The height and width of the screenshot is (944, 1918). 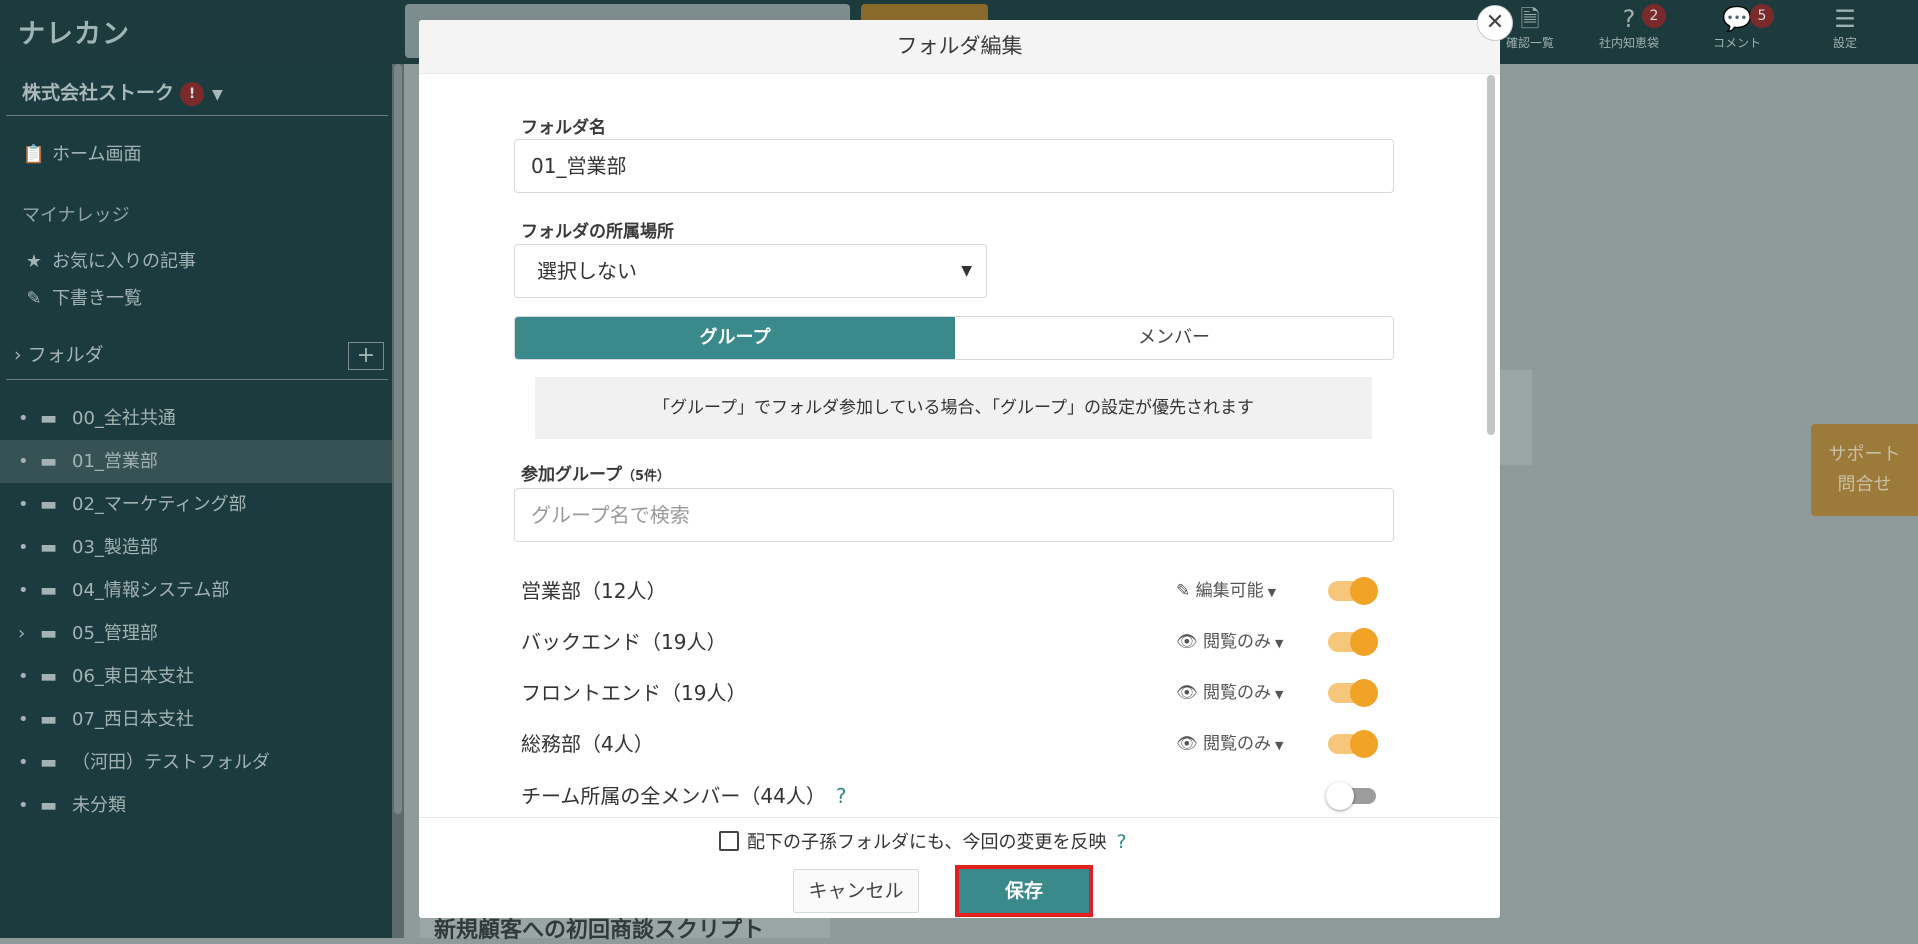 What do you see at coordinates (597, 232) in the screenshot?
I see `folder-location-label: フォルダの所属場所` at bounding box center [597, 232].